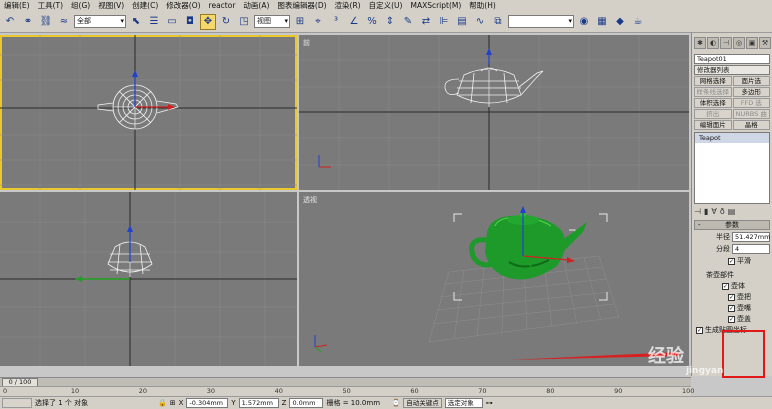 Image resolution: width=772 pixels, height=409 pixels. What do you see at coordinates (750, 297) in the screenshot?
I see `part-handle-checkbox: ✓ 壶把` at bounding box center [750, 297].